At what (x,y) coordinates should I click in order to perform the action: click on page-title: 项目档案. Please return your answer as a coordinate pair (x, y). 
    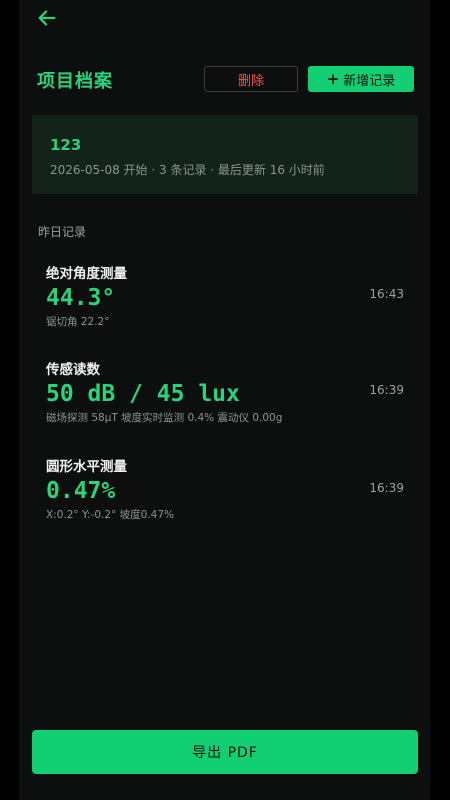
    Looking at the image, I should click on (75, 81).